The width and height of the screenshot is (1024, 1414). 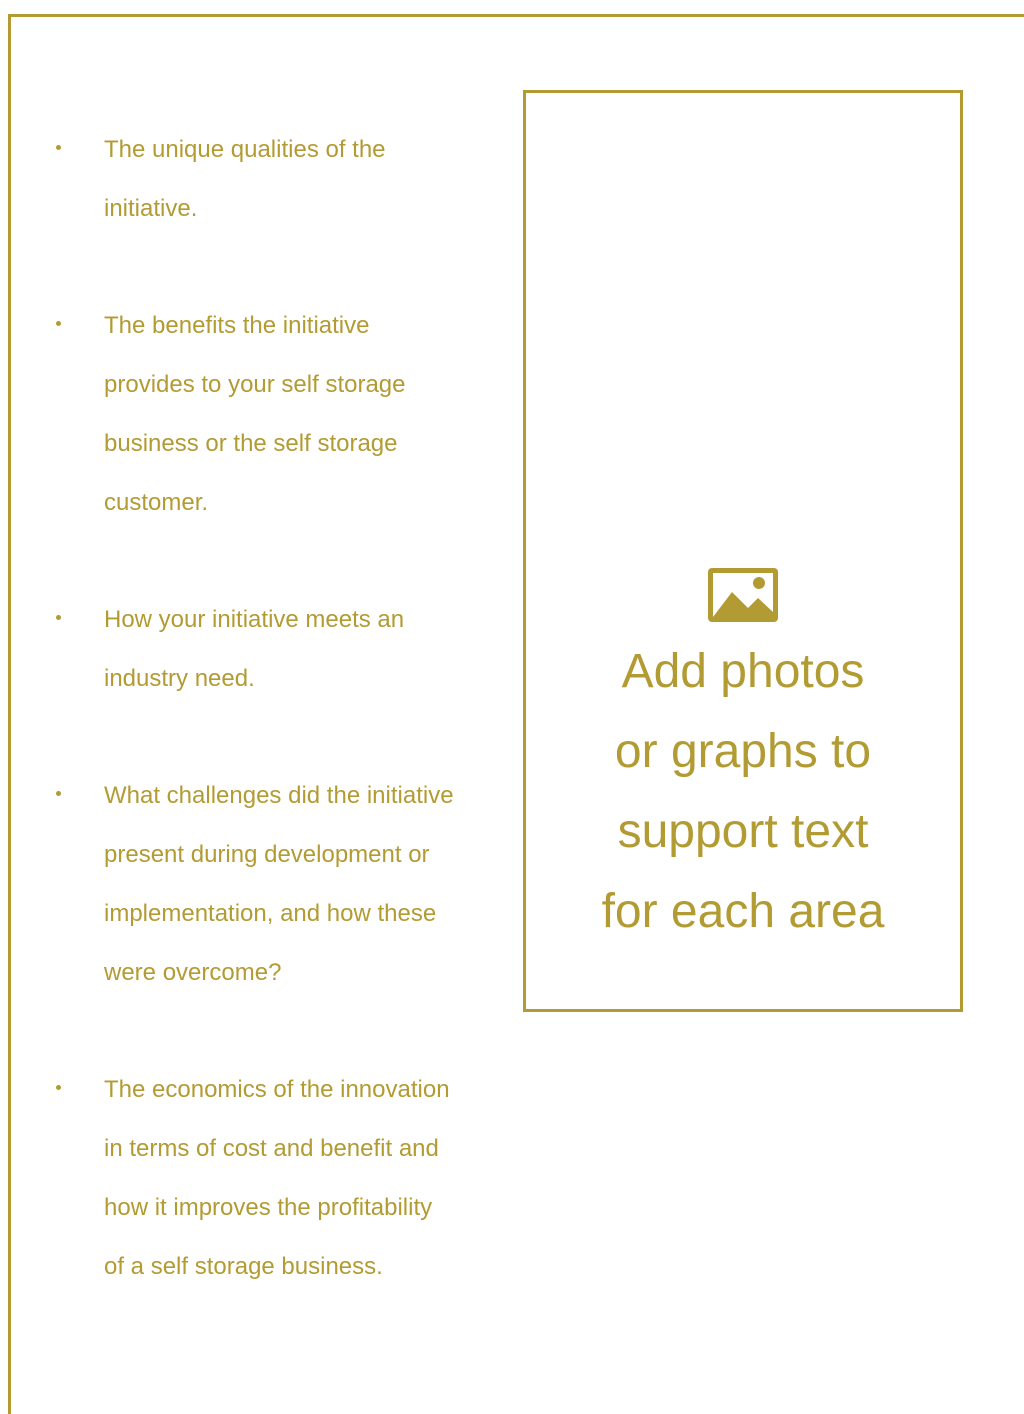 I want to click on bullet-line: How your initiative meets an, so click(x=254, y=619).